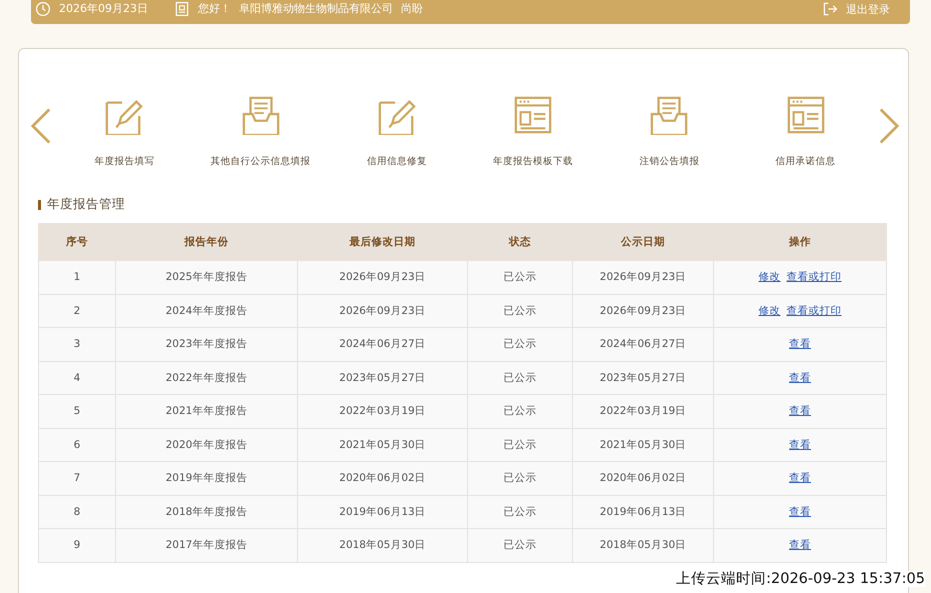 This screenshot has height=593, width=931. Describe the element at coordinates (77, 511) in the screenshot. I see `table-cell: 8` at that location.